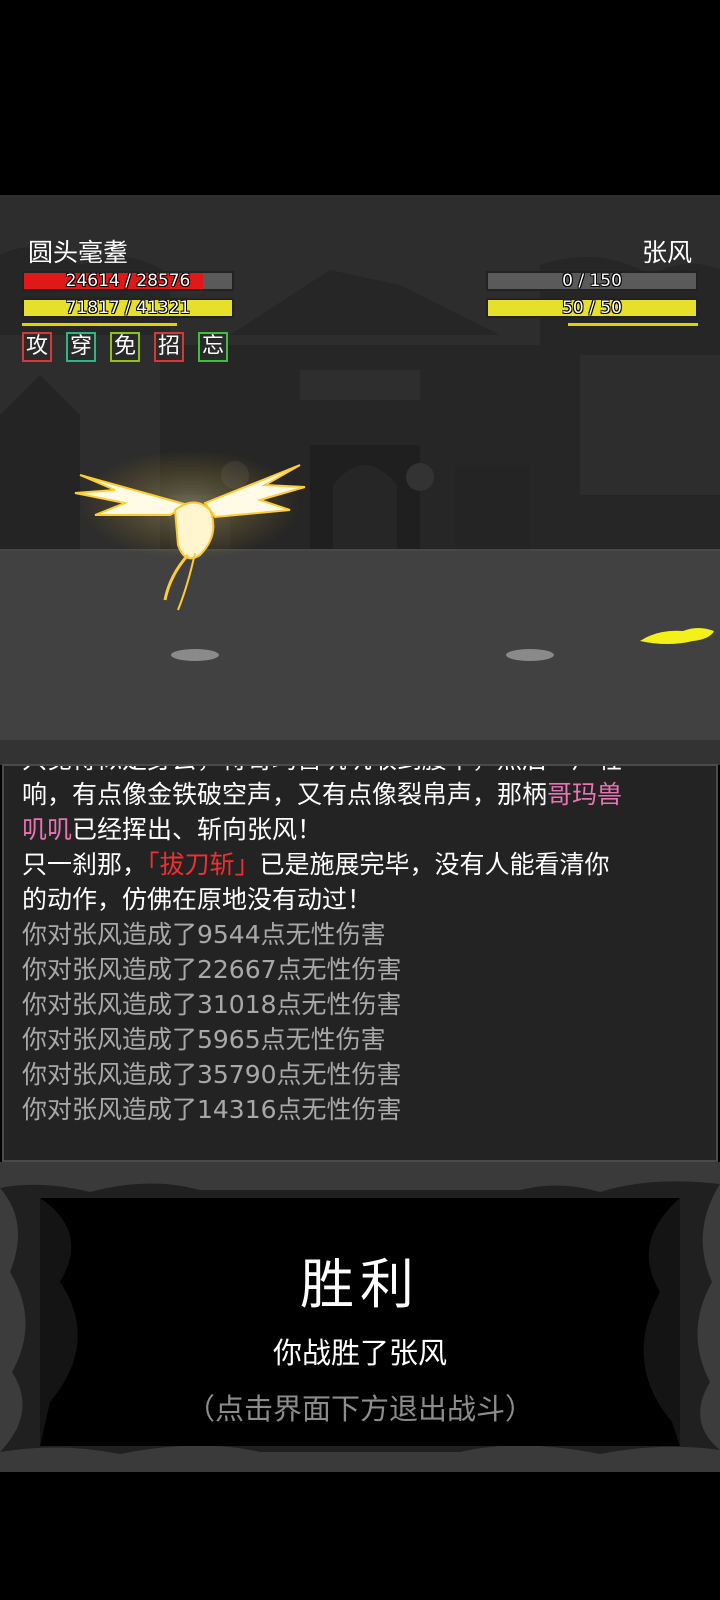 The height and width of the screenshot is (1600, 720). Describe the element at coordinates (360, 771) in the screenshot. I see `log-line: 只觉得似是身去，待哥玛兽叽叽收到腰中，然后一声轻` at that location.